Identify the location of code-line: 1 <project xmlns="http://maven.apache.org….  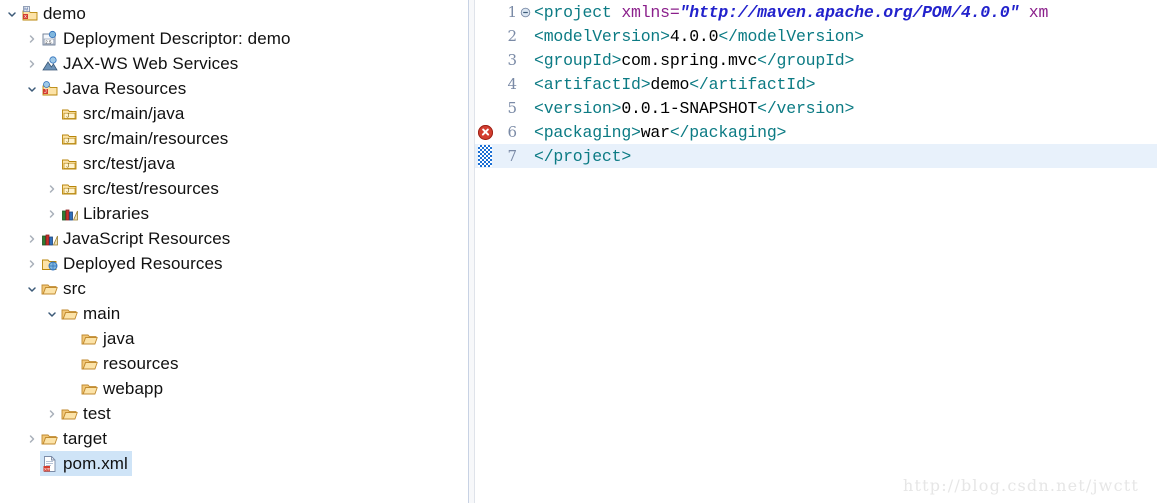
(816, 12).